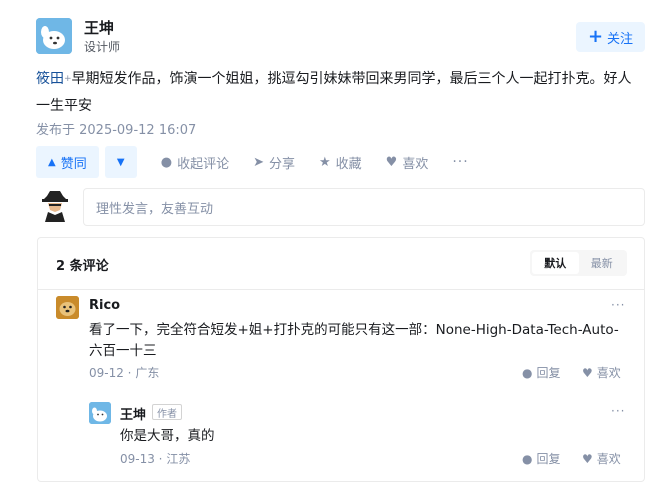 The width and height of the screenshot is (651, 488). What do you see at coordinates (102, 47) in the screenshot?
I see `author-title: 设计师` at bounding box center [102, 47].